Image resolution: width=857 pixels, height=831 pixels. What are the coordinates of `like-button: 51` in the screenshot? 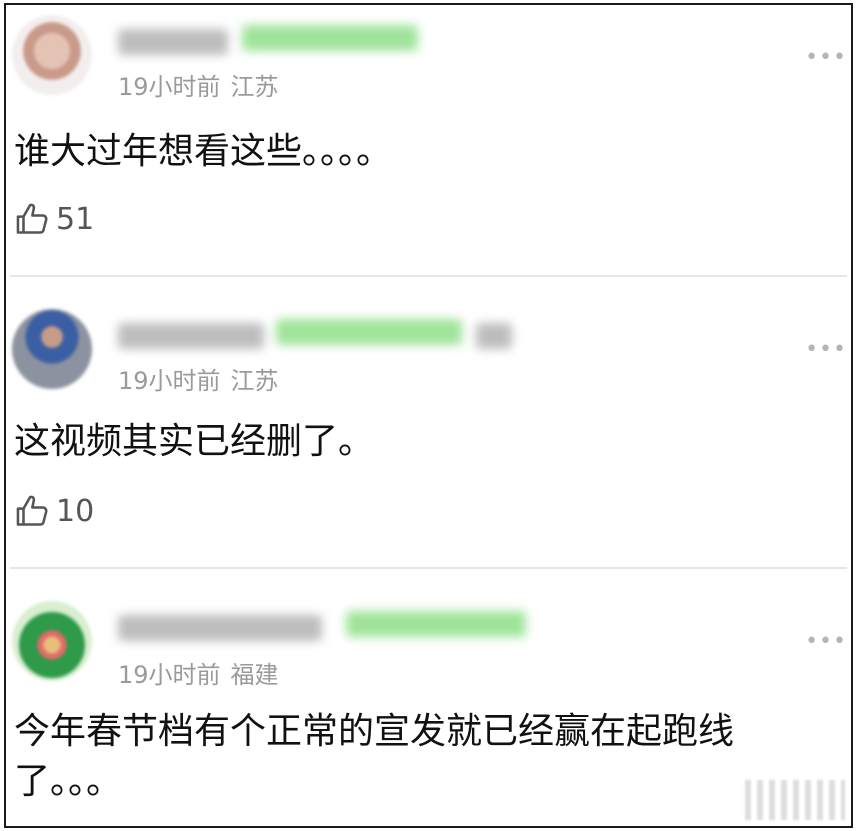 It's located at (54, 219).